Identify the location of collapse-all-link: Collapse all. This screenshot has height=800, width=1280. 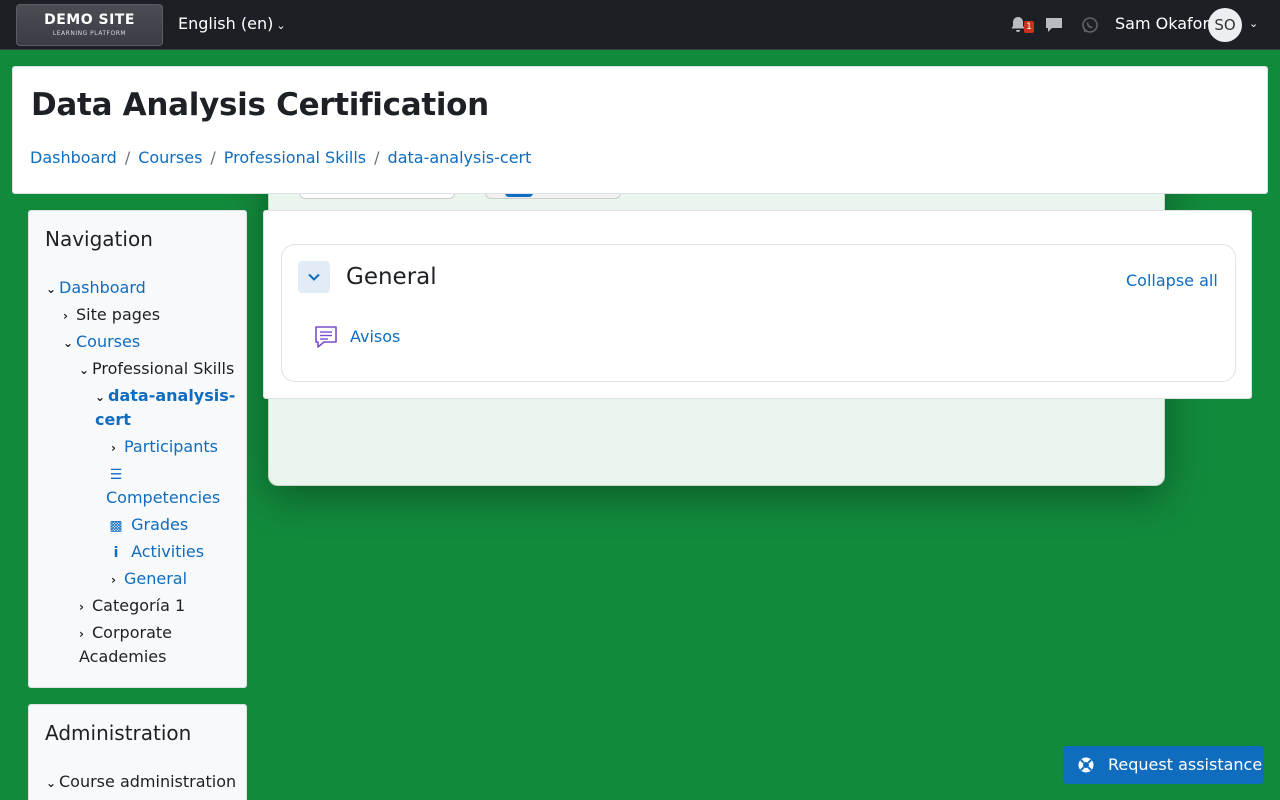
(1172, 280).